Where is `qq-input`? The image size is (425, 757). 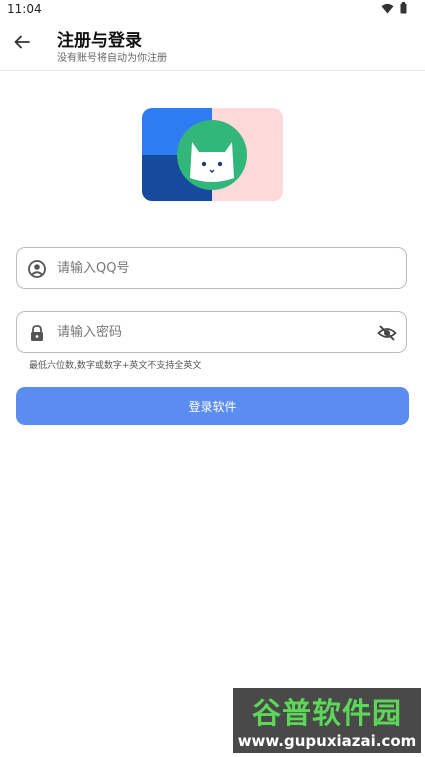
qq-input is located at coordinates (217, 268).